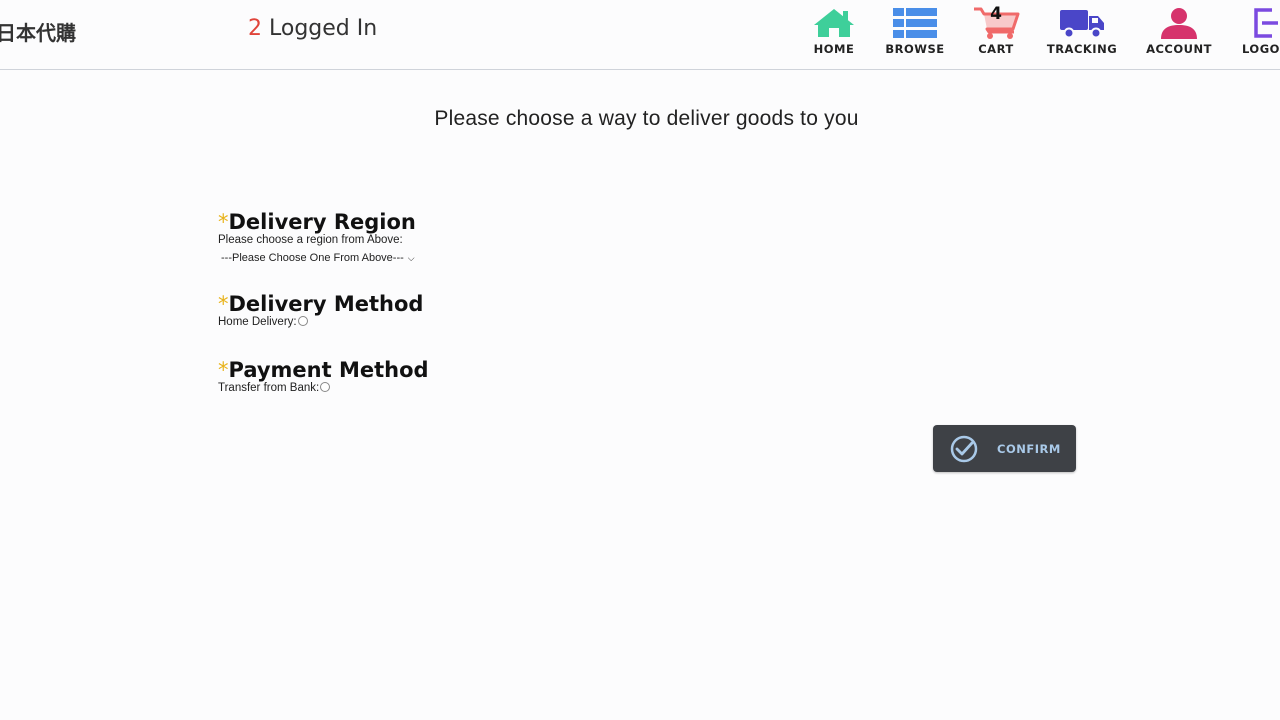  I want to click on nav-cart: 4 CART, so click(996, 33).